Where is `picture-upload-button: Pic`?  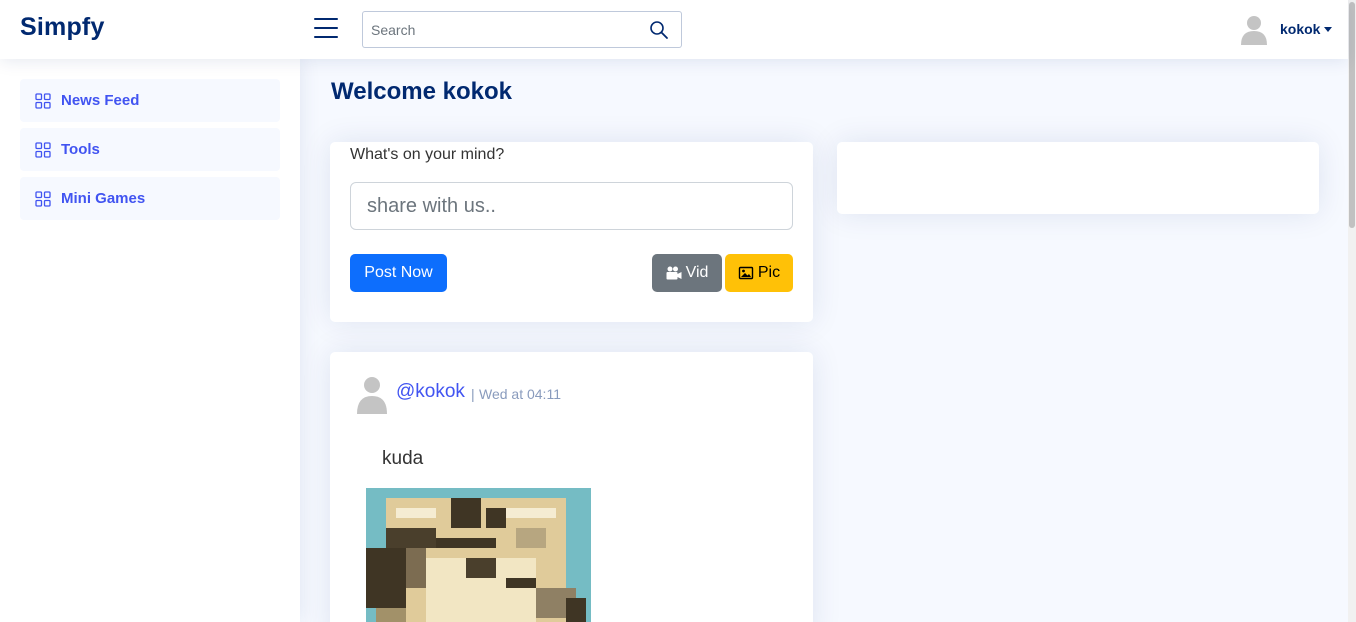 picture-upload-button: Pic is located at coordinates (759, 273).